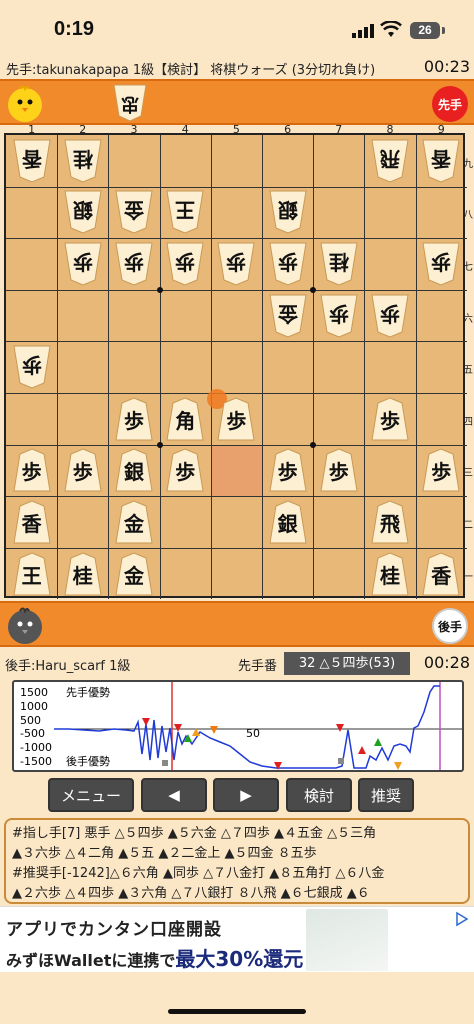 The height and width of the screenshot is (1024, 474). I want to click on moves-line: #指し手[7] 悪手 △５四歩 ▲５六金 △７四歩 ▲４五金 △５三角, so click(194, 833).